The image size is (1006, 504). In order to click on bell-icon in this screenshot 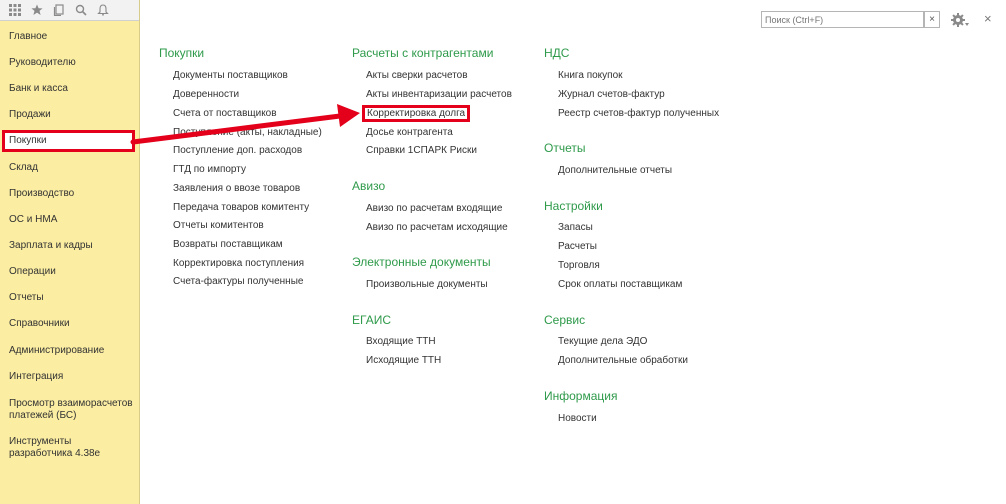, I will do `click(103, 10)`.